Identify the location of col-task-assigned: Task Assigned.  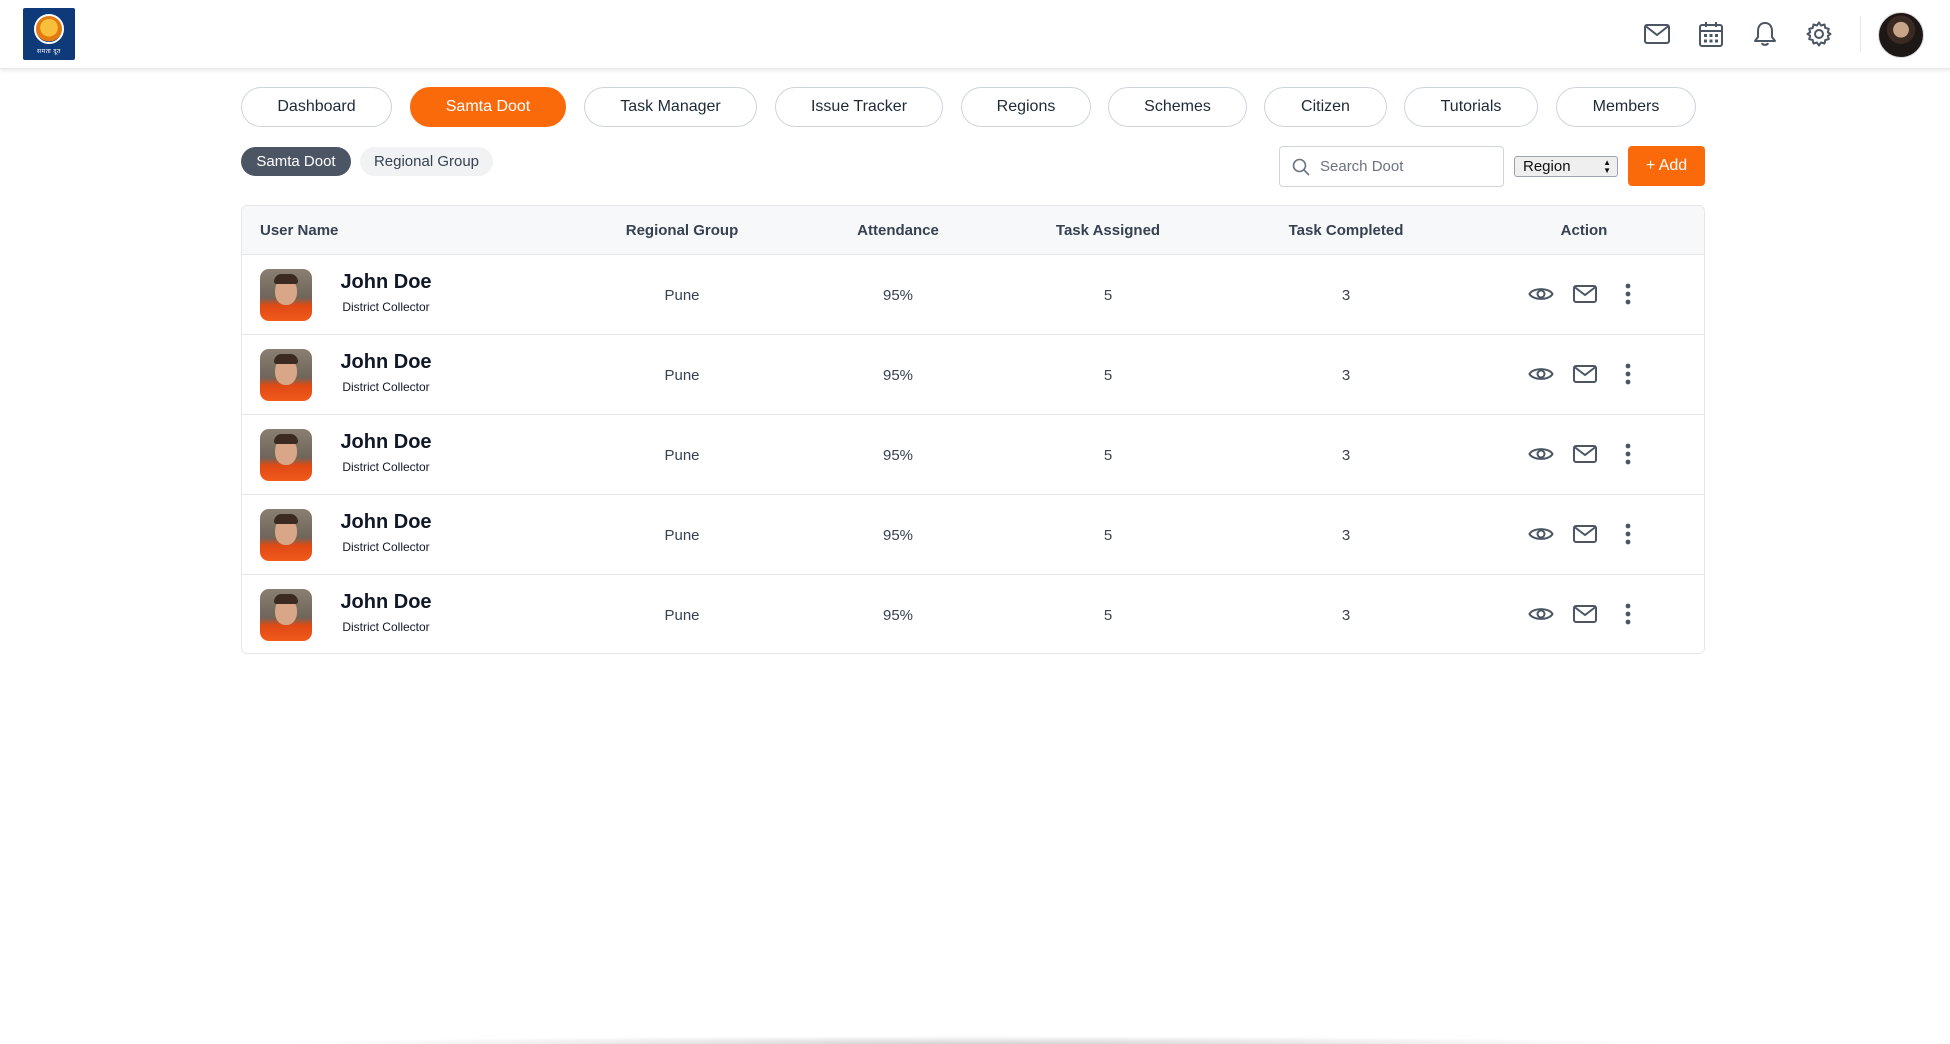
(1108, 230).